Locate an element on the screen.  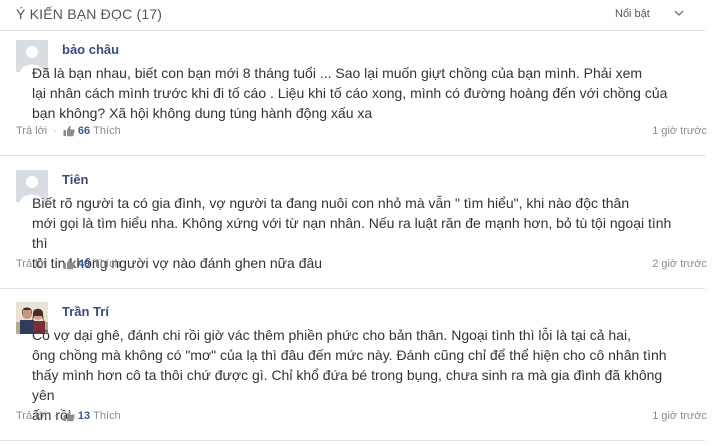
sort-dropdown-label: Nổi bật is located at coordinates (632, 14).